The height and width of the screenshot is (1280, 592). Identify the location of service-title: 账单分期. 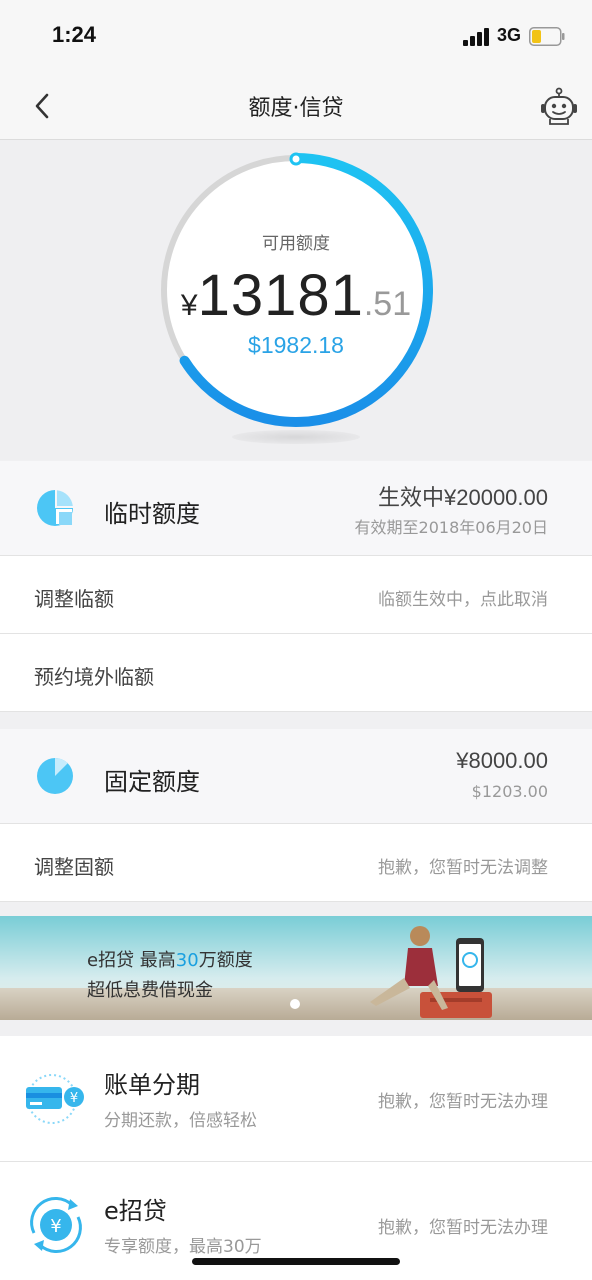
(152, 1085).